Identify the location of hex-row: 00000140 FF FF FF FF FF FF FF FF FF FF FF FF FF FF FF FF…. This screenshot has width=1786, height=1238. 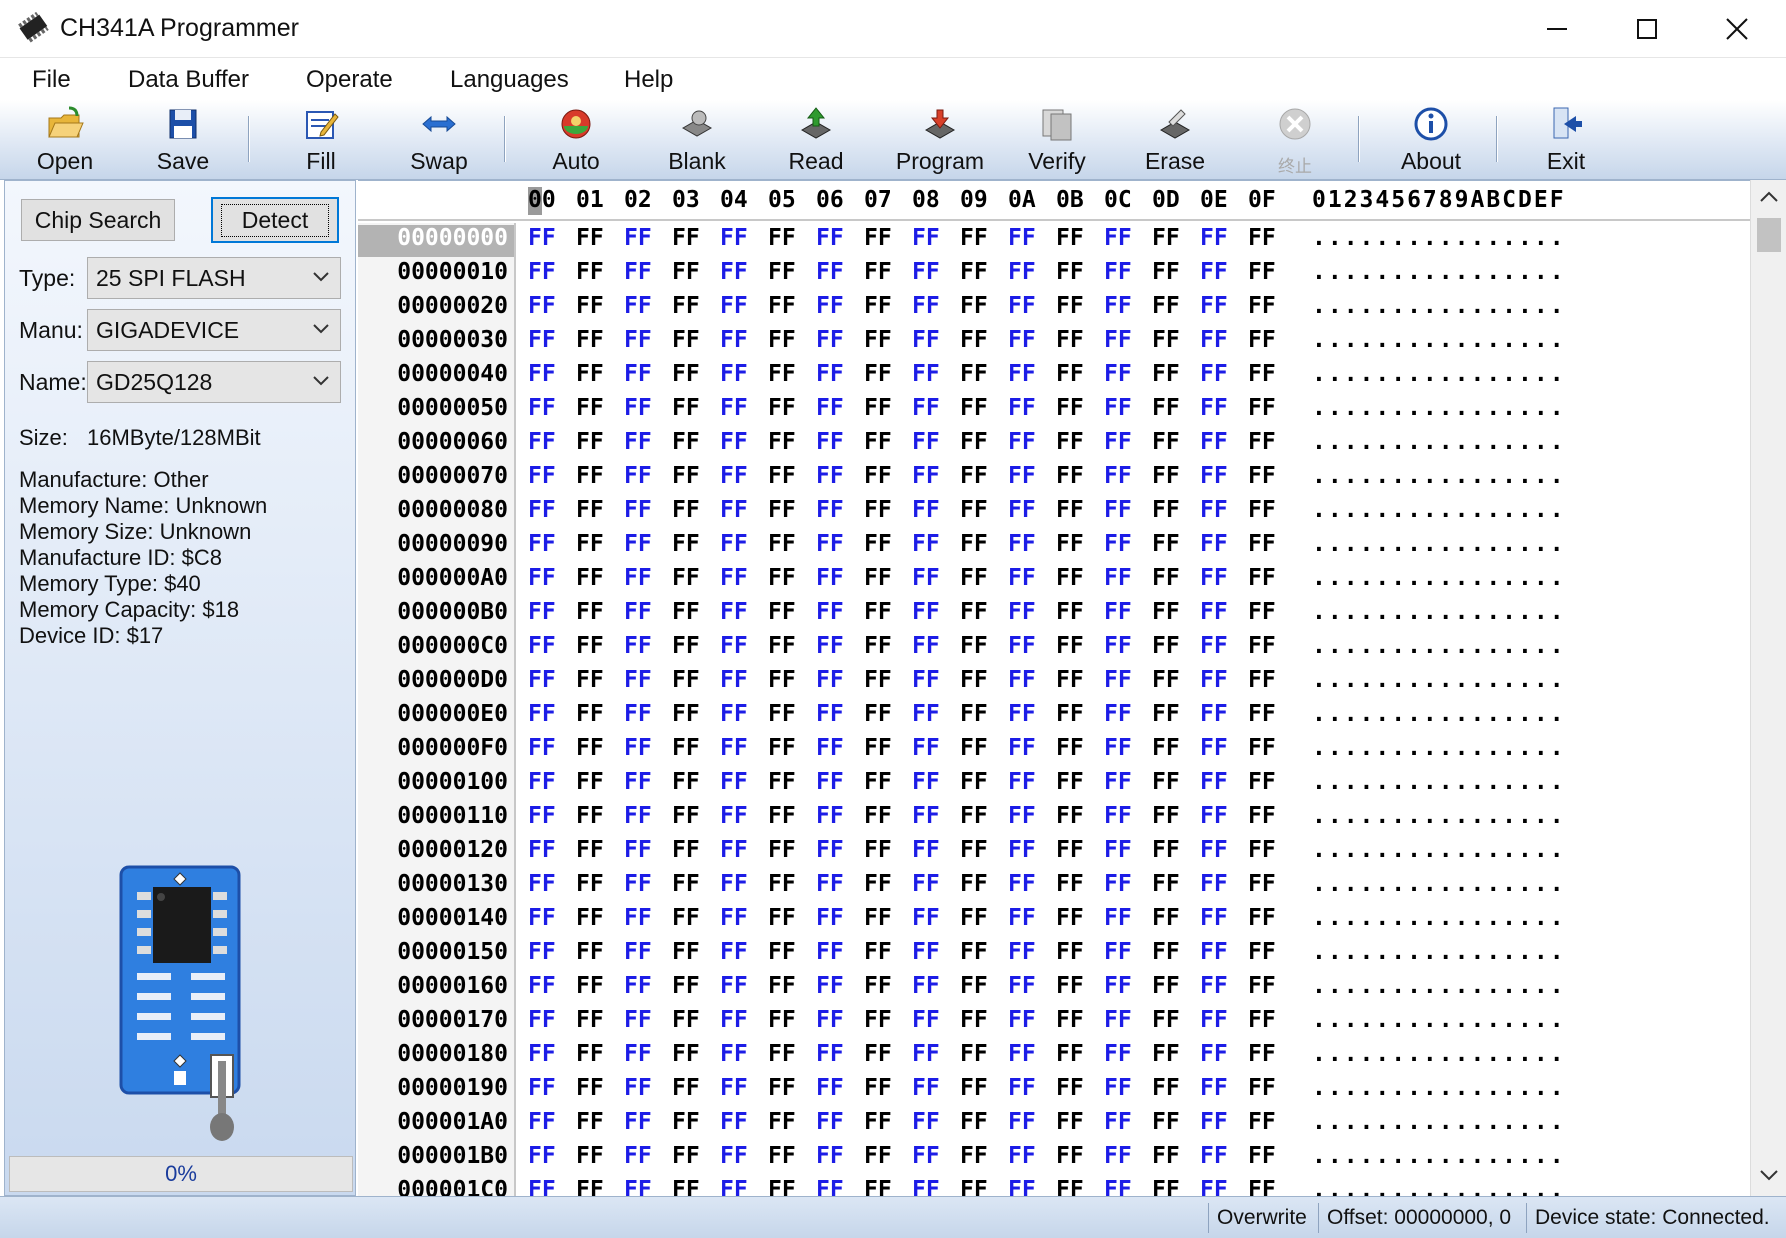
(1038, 922).